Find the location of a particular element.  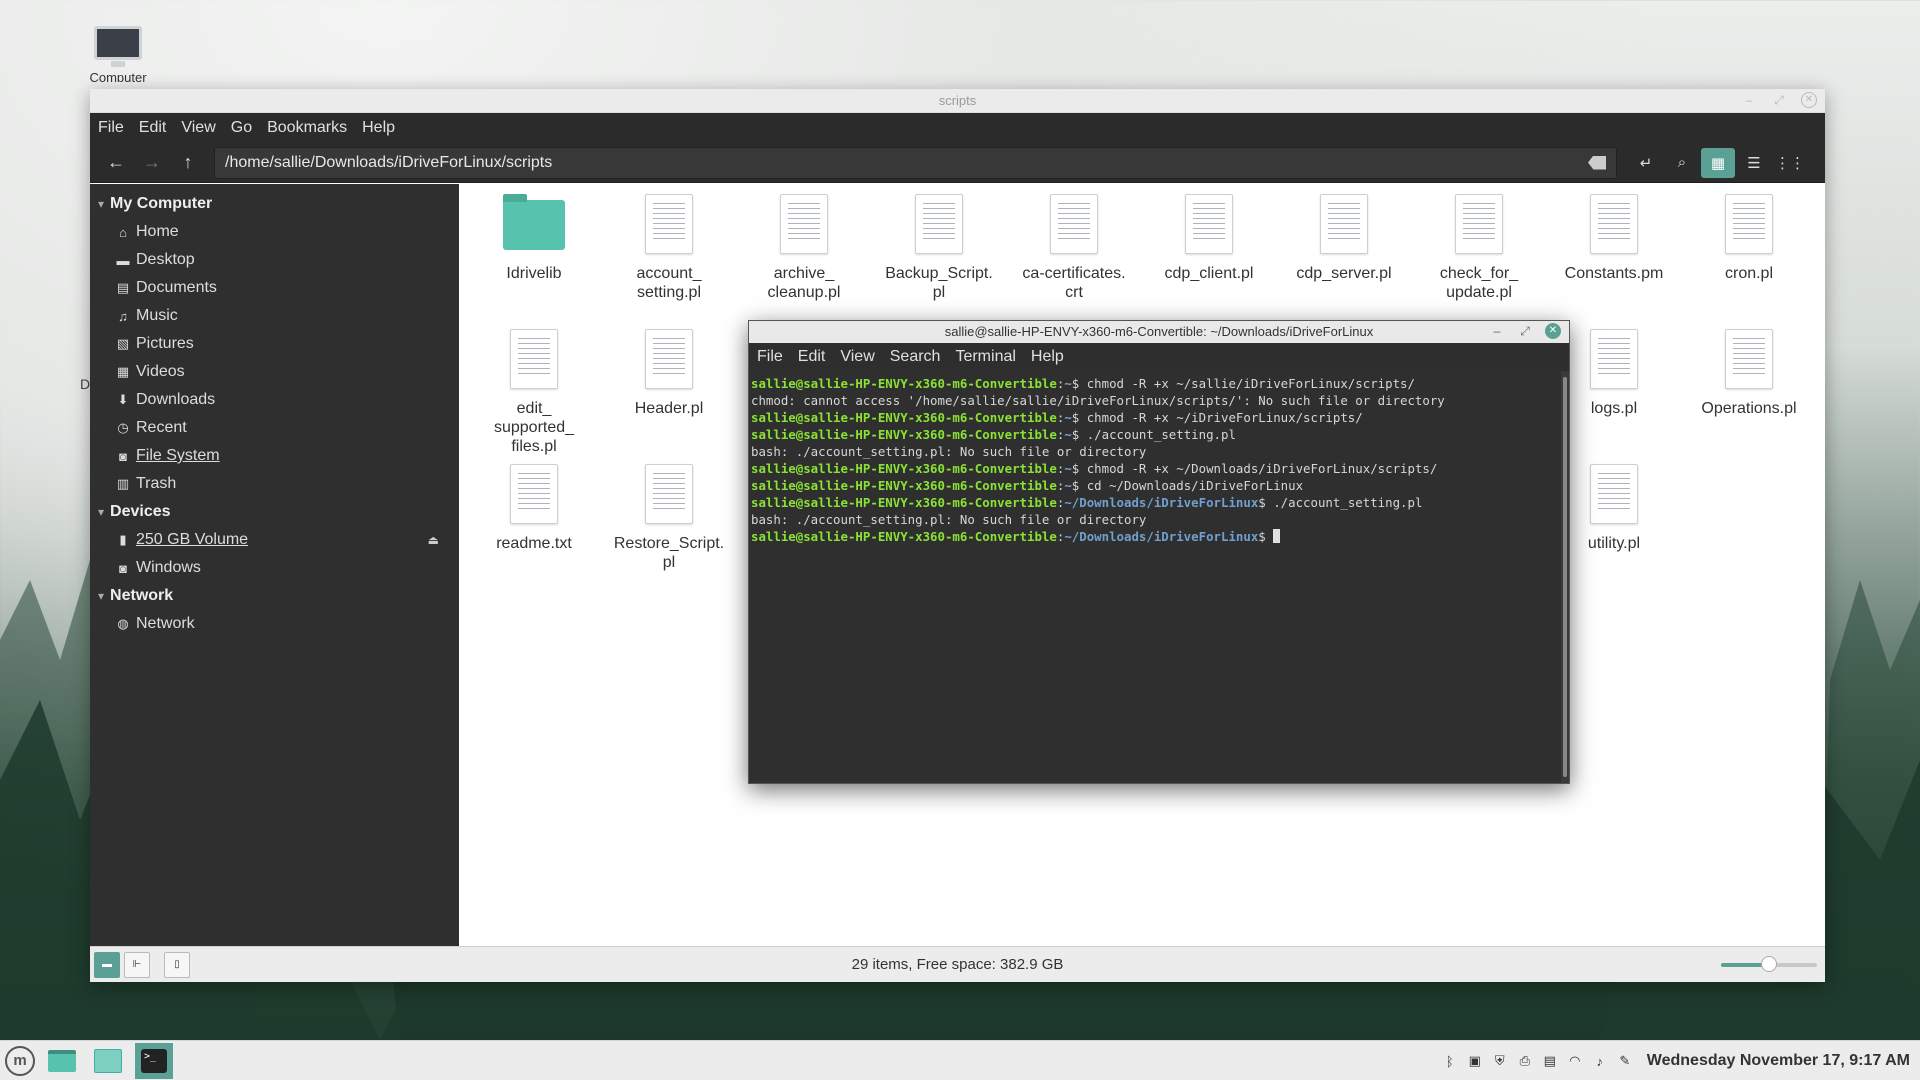

removable-drive-icon: ▤ is located at coordinates (1550, 1061).